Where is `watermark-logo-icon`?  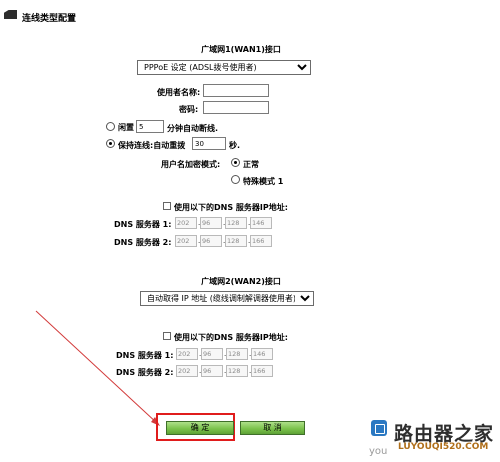
watermark-logo-icon is located at coordinates (379, 428).